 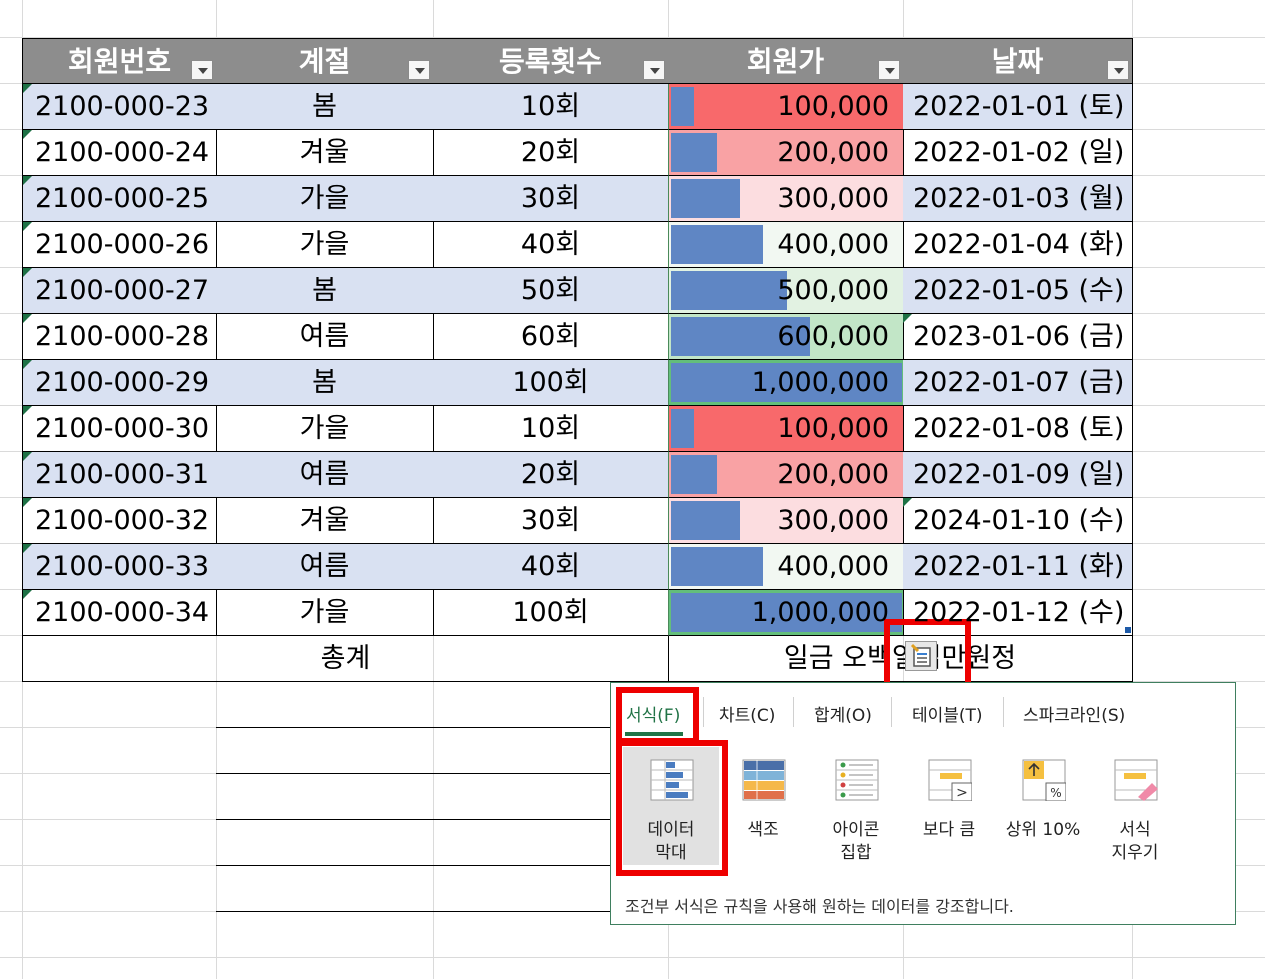 I want to click on cell-member-number: 2100-000-29, so click(x=119, y=383).